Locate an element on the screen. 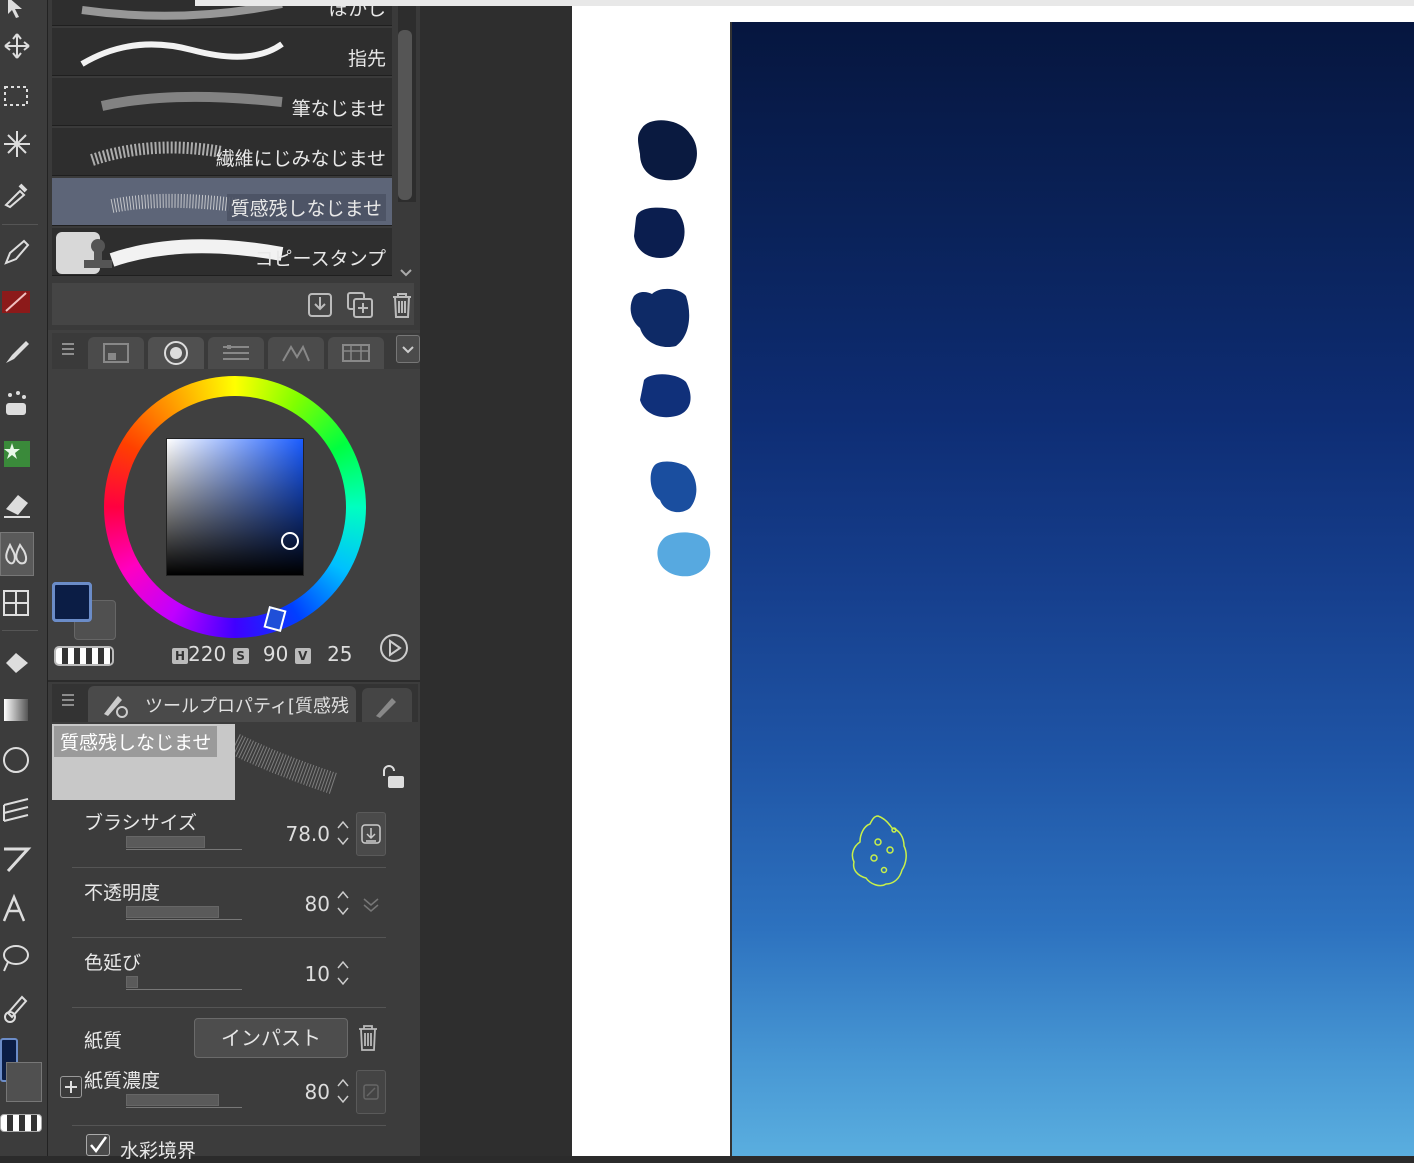 This screenshot has height=1163, width=1414. brush-size-value: 78.0 is located at coordinates (307, 834).